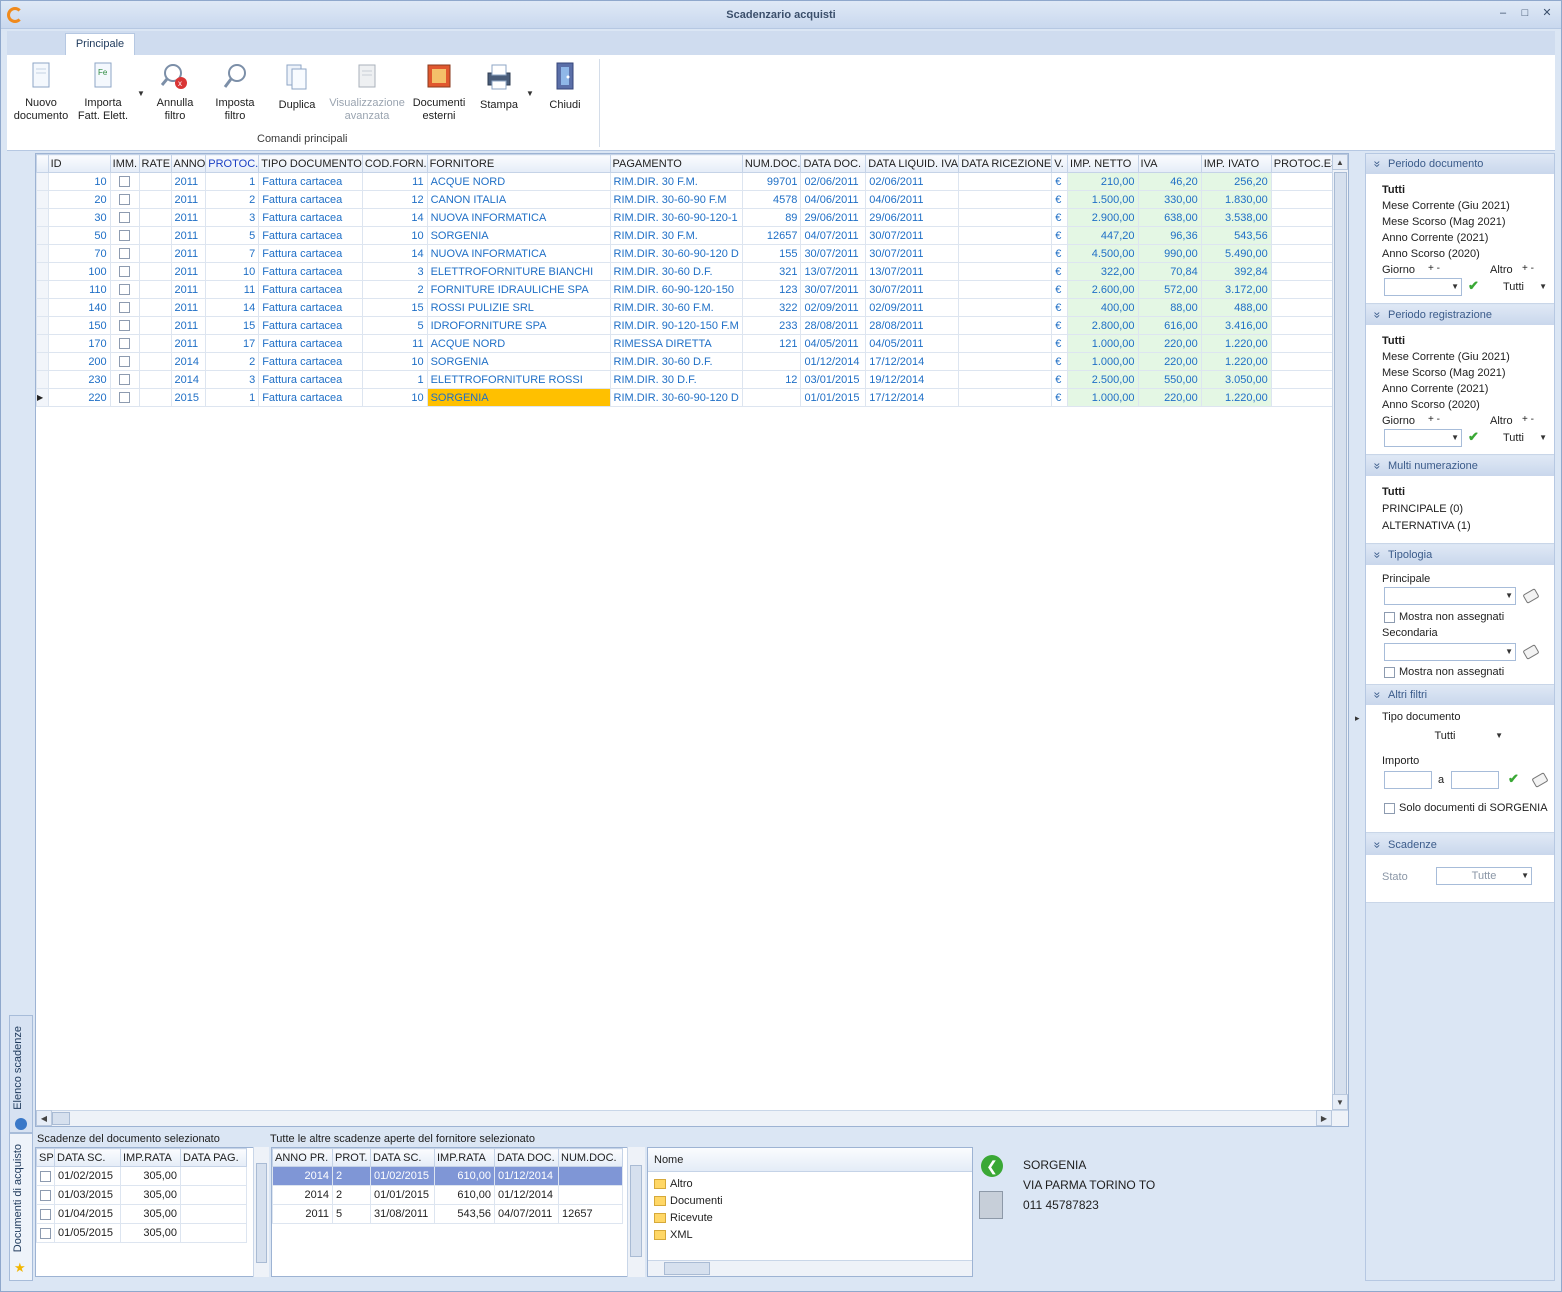 Image resolution: width=1562 pixels, height=1292 pixels. Describe the element at coordinates (1547, 13) in the screenshot. I see `close-icon: ✕` at that location.